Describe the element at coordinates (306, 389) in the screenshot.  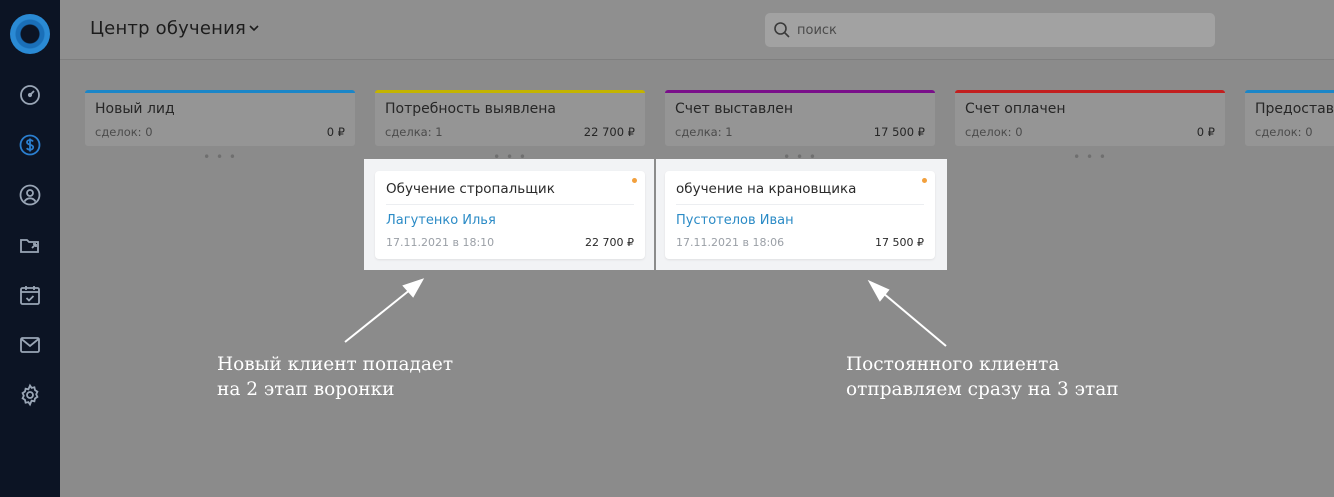
I see `annotation-left-line-2: на 2 этап воронки` at that location.